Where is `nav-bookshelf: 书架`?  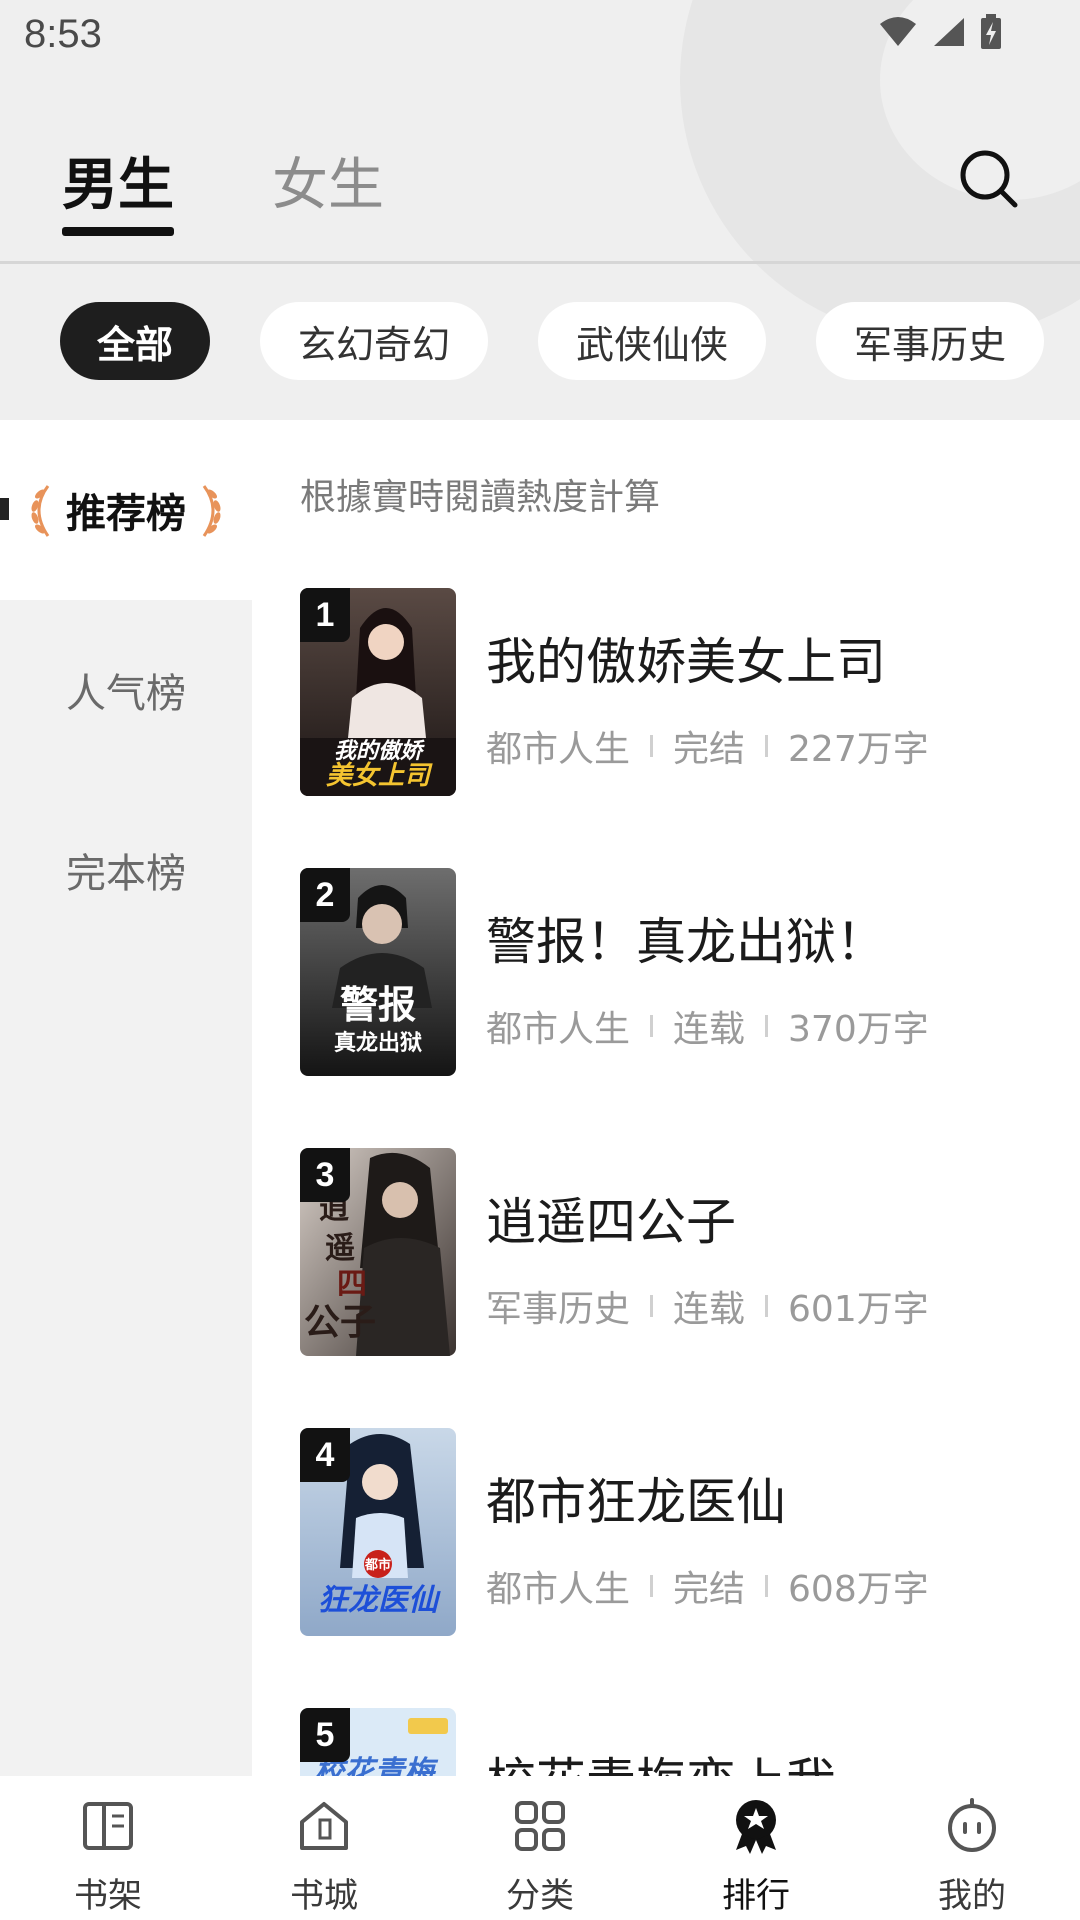 nav-bookshelf: 书架 is located at coordinates (108, 1848).